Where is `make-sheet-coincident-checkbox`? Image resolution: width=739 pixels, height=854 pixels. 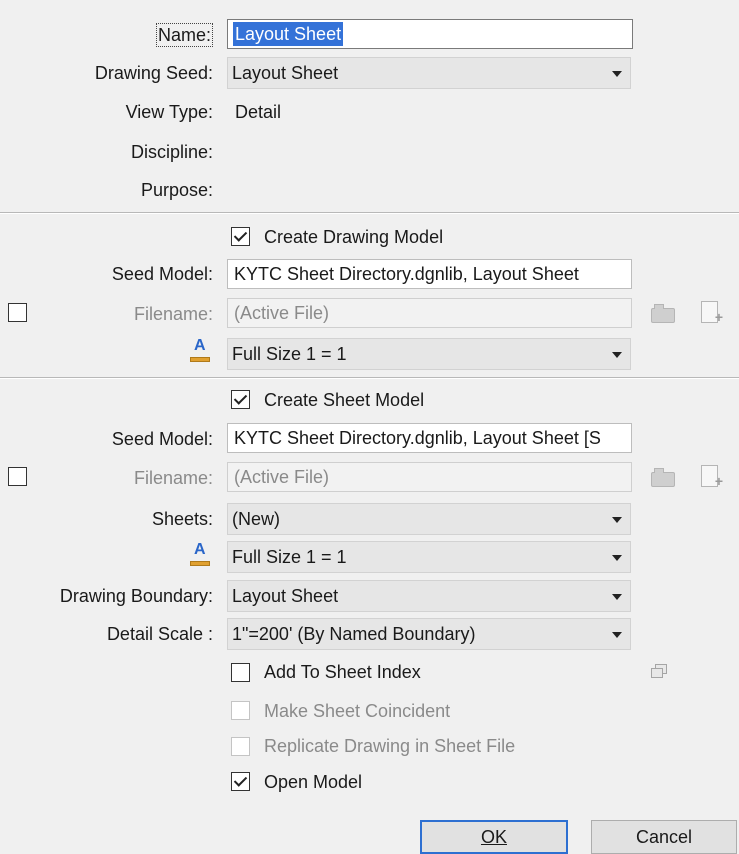 make-sheet-coincident-checkbox is located at coordinates (240, 710).